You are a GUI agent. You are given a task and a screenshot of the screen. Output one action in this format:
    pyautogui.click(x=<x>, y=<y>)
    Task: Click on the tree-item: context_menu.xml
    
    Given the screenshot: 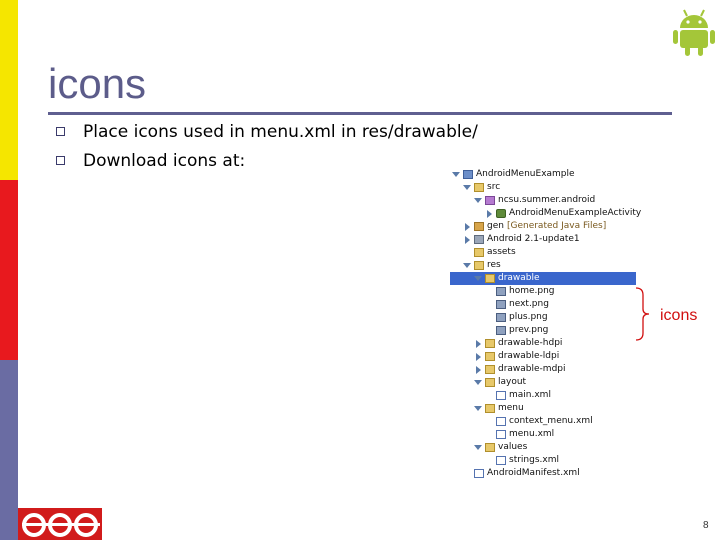 What is the action you would take?
    pyautogui.click(x=539, y=421)
    